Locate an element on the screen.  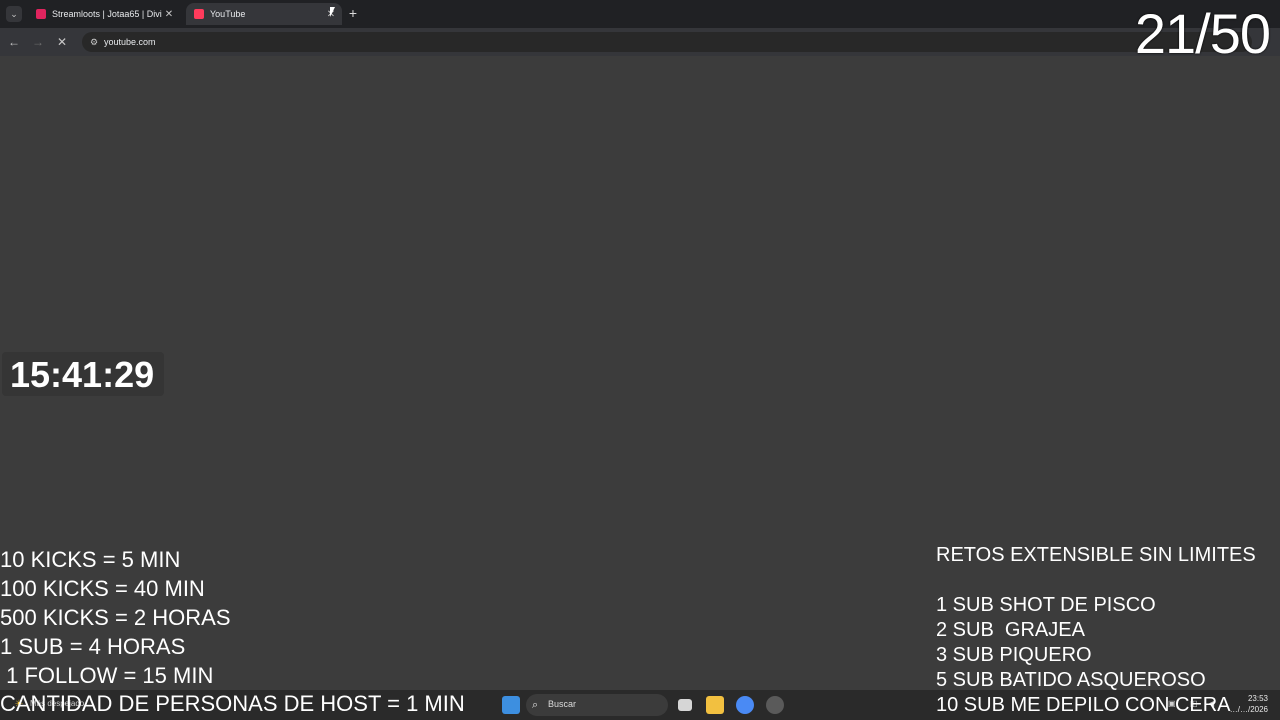
challenge-item: 10 SUB ME DEPILO CON CERA is located at coordinates (1083, 705).